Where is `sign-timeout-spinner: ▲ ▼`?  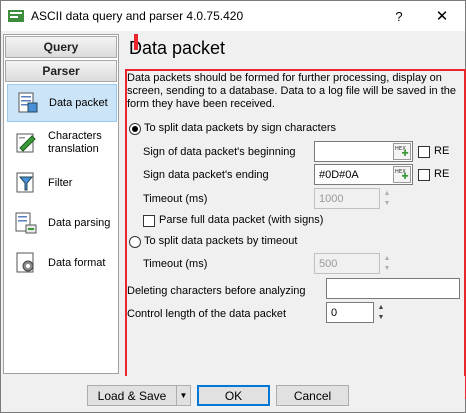 sign-timeout-spinner: ▲ ▼ is located at coordinates (387, 198).